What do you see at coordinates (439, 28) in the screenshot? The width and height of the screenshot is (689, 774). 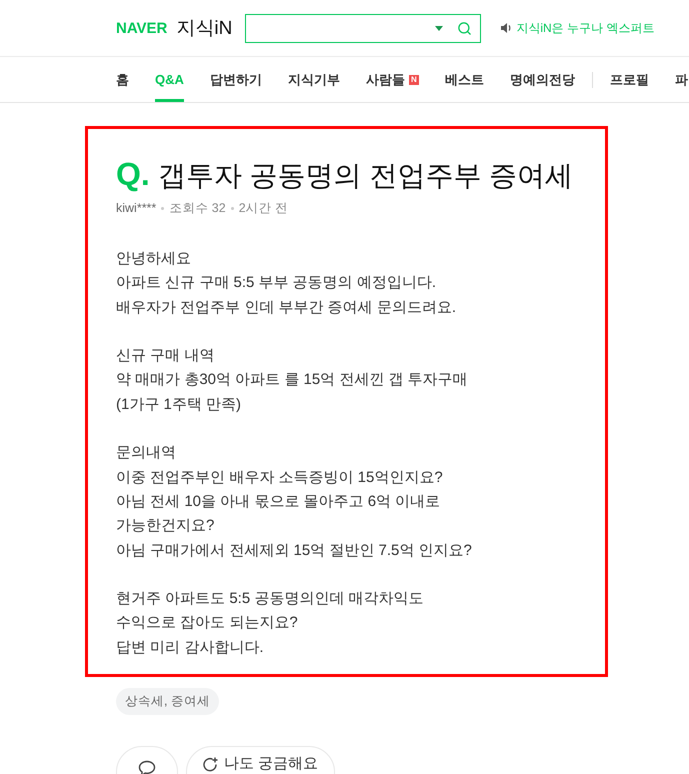 I see `caret-down-icon` at bounding box center [439, 28].